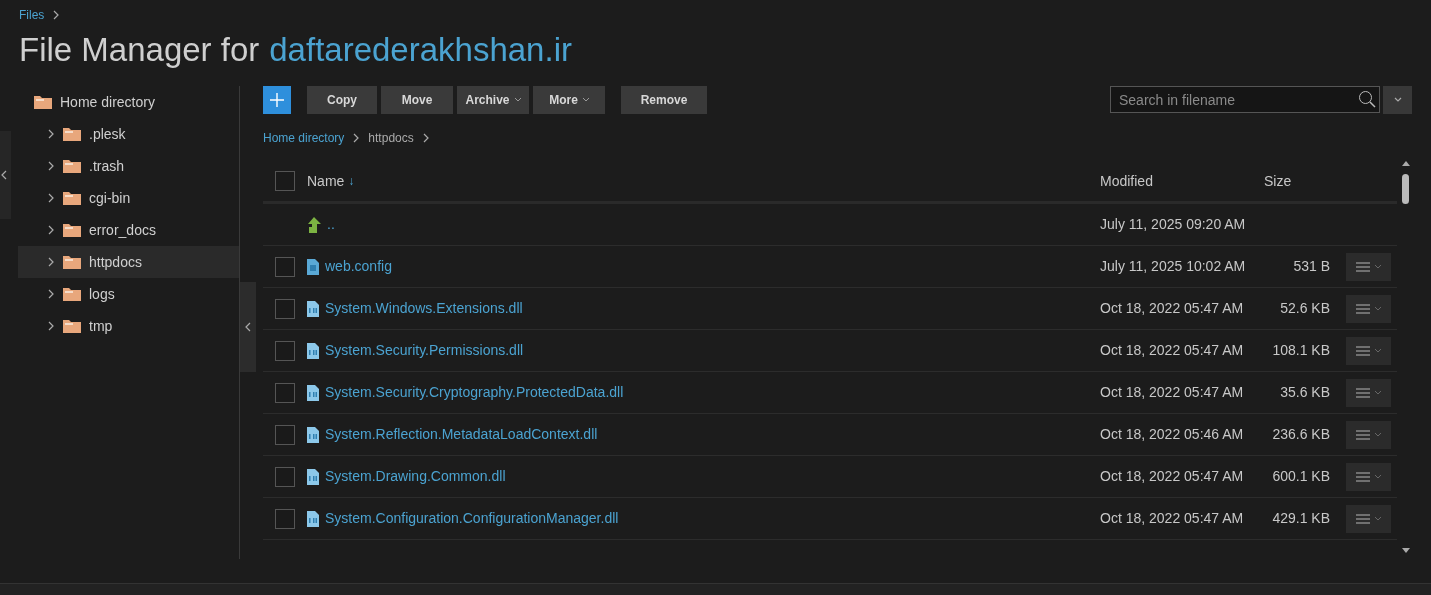 Image resolution: width=1431 pixels, height=595 pixels. I want to click on file-name-link: System.Configuration.ConfigurationManager.dll, so click(472, 518).